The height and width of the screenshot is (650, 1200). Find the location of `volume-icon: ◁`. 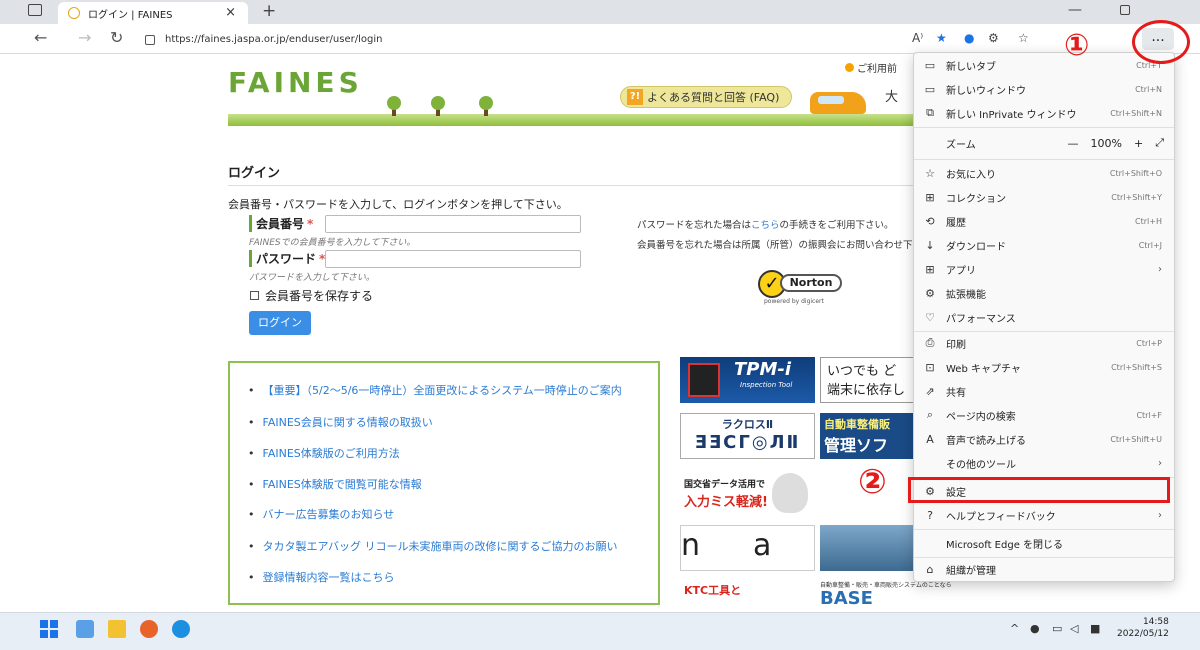

volume-icon: ◁ is located at coordinates (1074, 628).